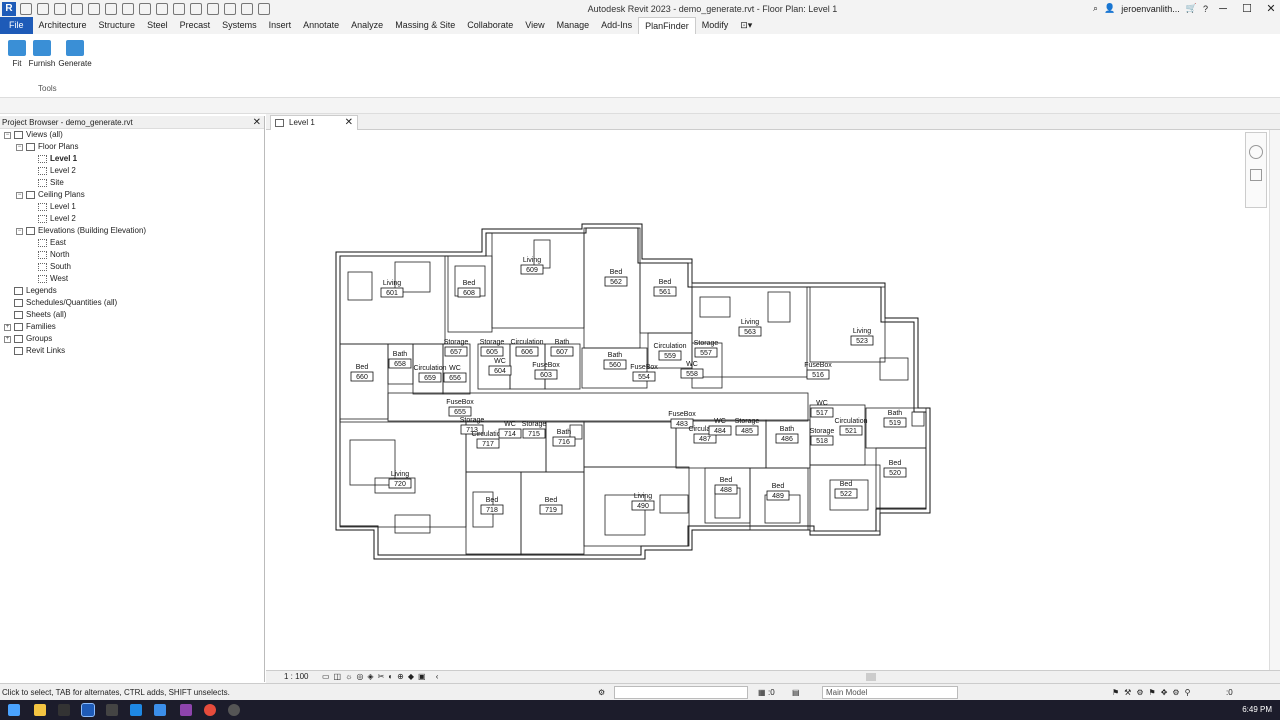 This screenshot has width=1280, height=720. I want to click on text-icon, so click(196, 8).